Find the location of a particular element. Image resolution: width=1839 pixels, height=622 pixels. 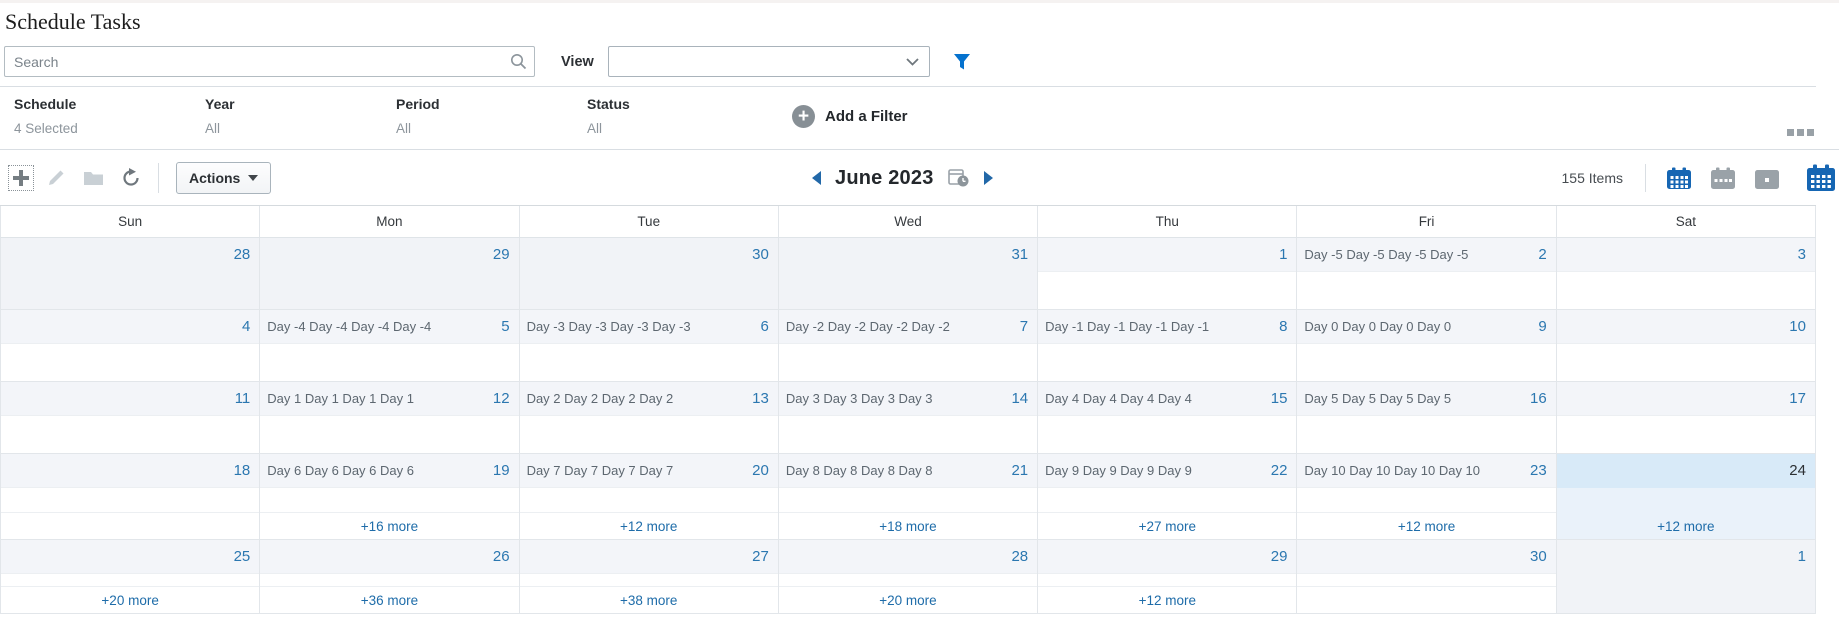

event-label: Day -2 Day -2 Day -2 Day -2 is located at coordinates (900, 326).